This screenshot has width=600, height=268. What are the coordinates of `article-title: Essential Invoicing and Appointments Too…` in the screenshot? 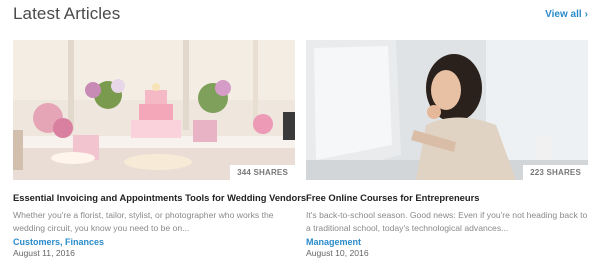 It's located at (159, 197).